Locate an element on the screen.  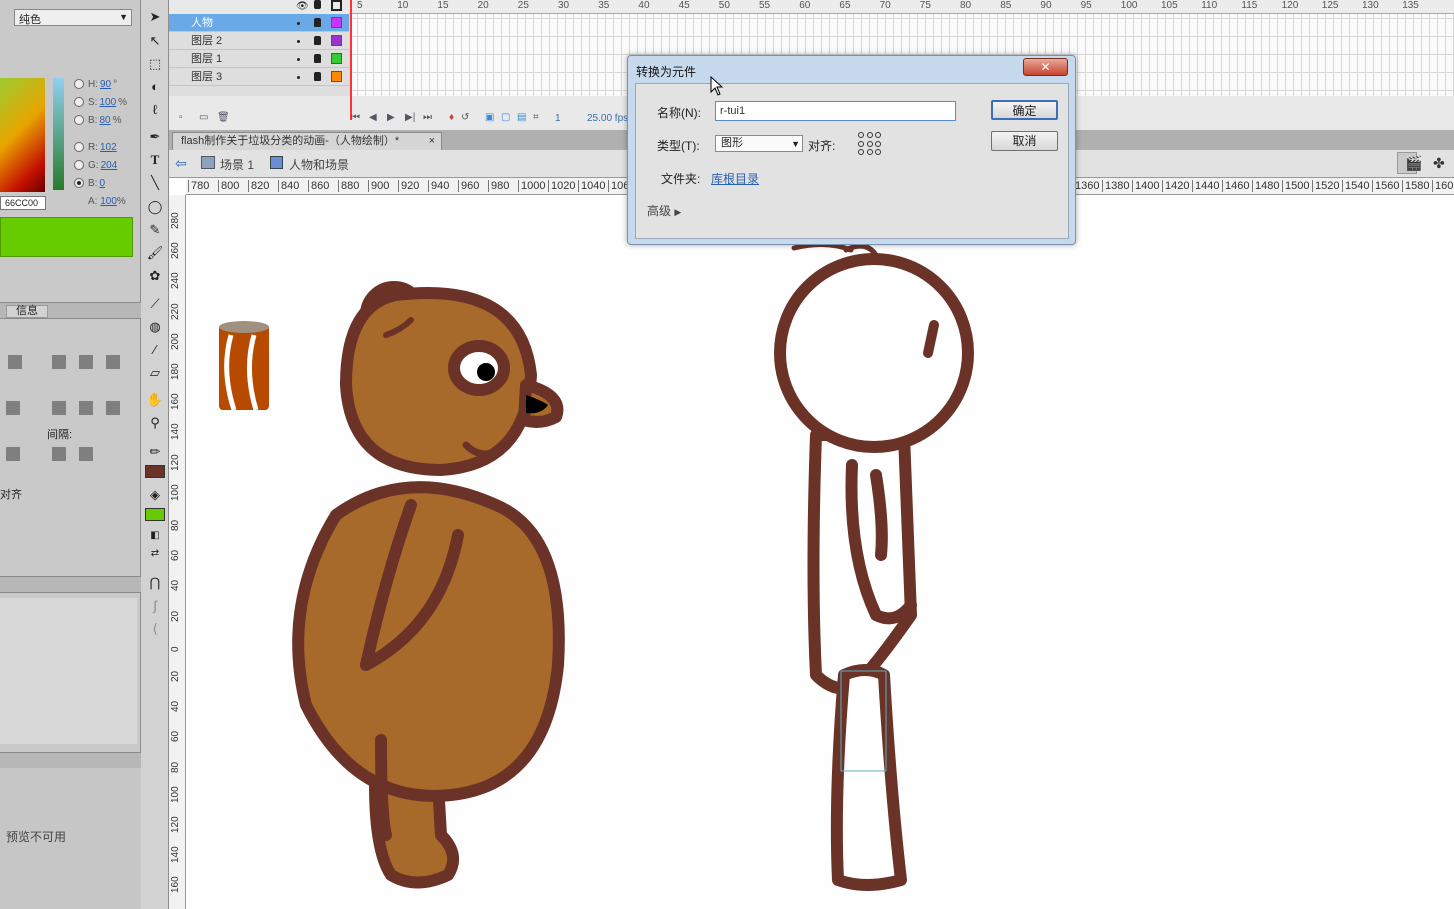
red-value: 102 is located at coordinates (108, 147).